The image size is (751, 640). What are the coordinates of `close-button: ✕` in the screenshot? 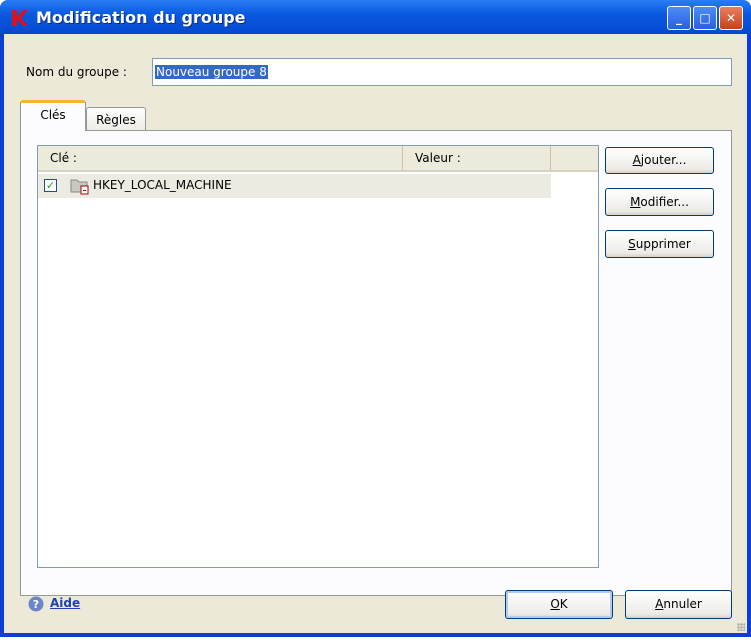 It's located at (731, 18).